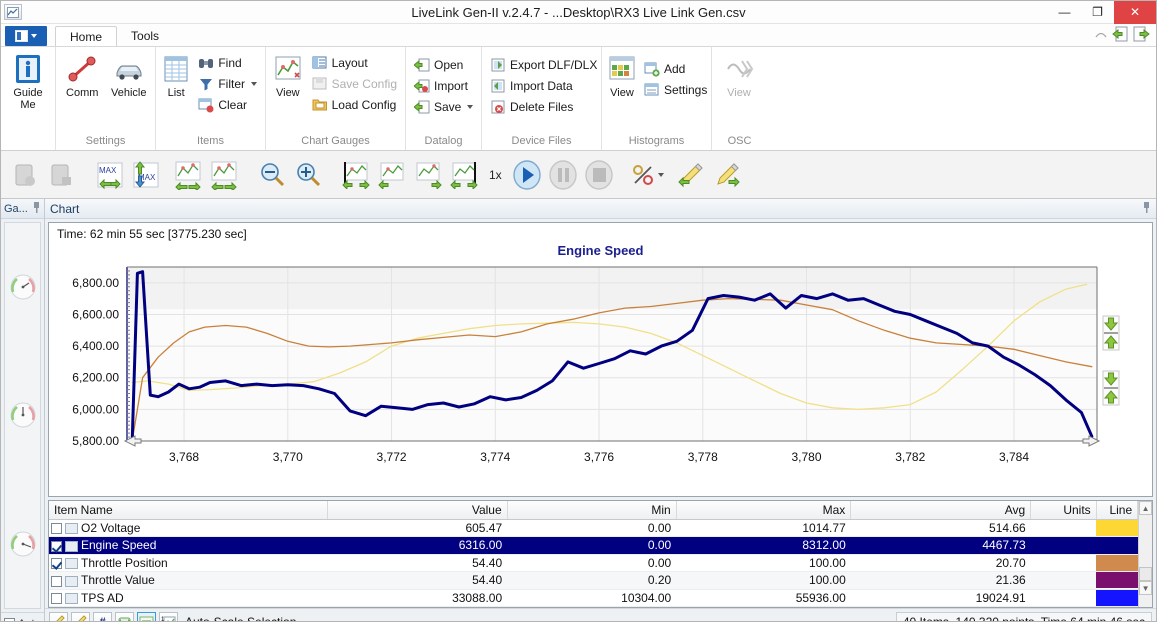 The height and width of the screenshot is (622, 1157). Describe the element at coordinates (168, 616) in the screenshot. I see `scale-selection-button: 1` at that location.